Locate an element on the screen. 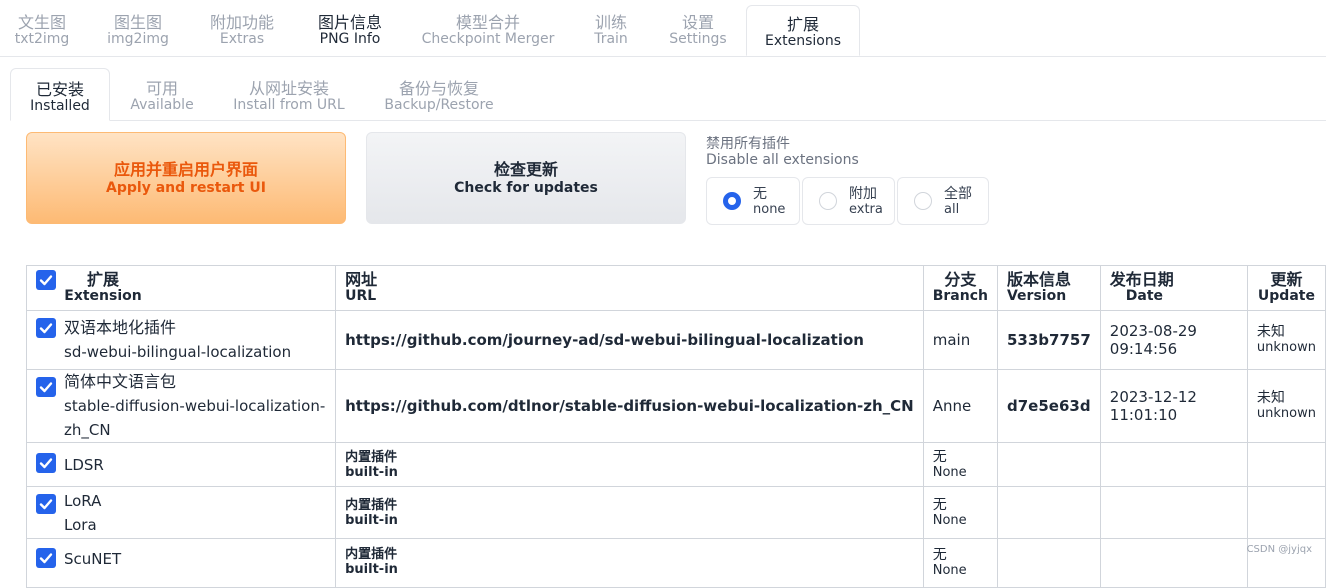 The height and width of the screenshot is (588, 1326). tab-label-cn: 图生图 is located at coordinates (137, 22).